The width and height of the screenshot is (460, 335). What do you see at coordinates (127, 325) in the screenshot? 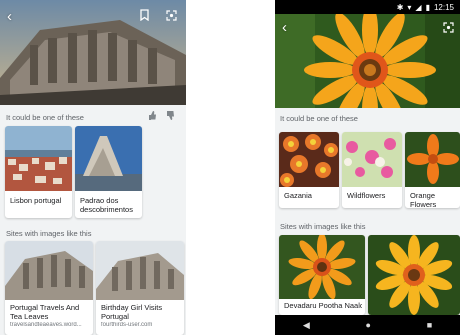
I see `site-source: fourthirds-user.com` at bounding box center [127, 325].